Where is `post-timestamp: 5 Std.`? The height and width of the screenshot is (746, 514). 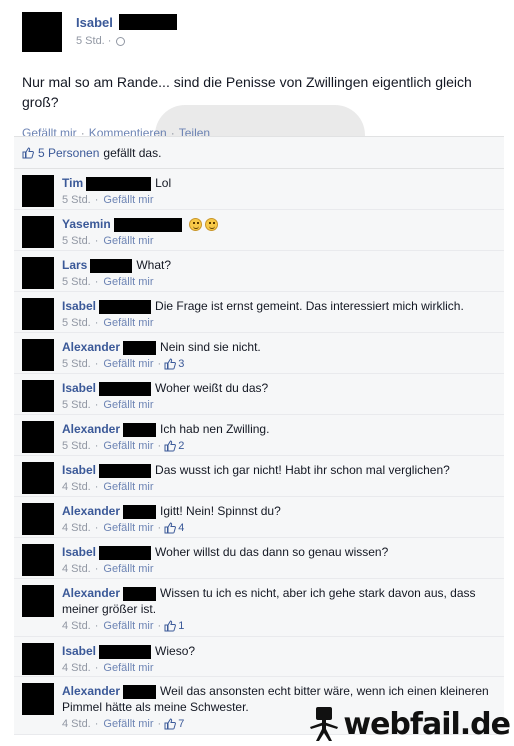 post-timestamp: 5 Std. is located at coordinates (90, 41).